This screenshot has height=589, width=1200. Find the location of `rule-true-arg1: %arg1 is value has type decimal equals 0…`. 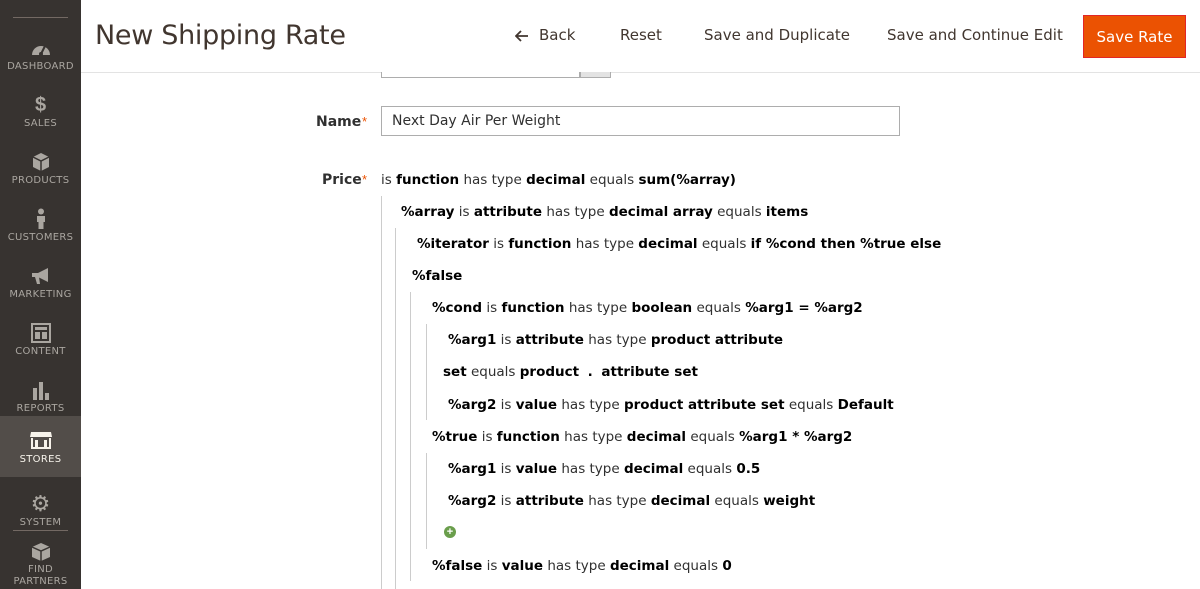

rule-true-arg1: %arg1 is value has type decimal equals 0… is located at coordinates (604, 469).